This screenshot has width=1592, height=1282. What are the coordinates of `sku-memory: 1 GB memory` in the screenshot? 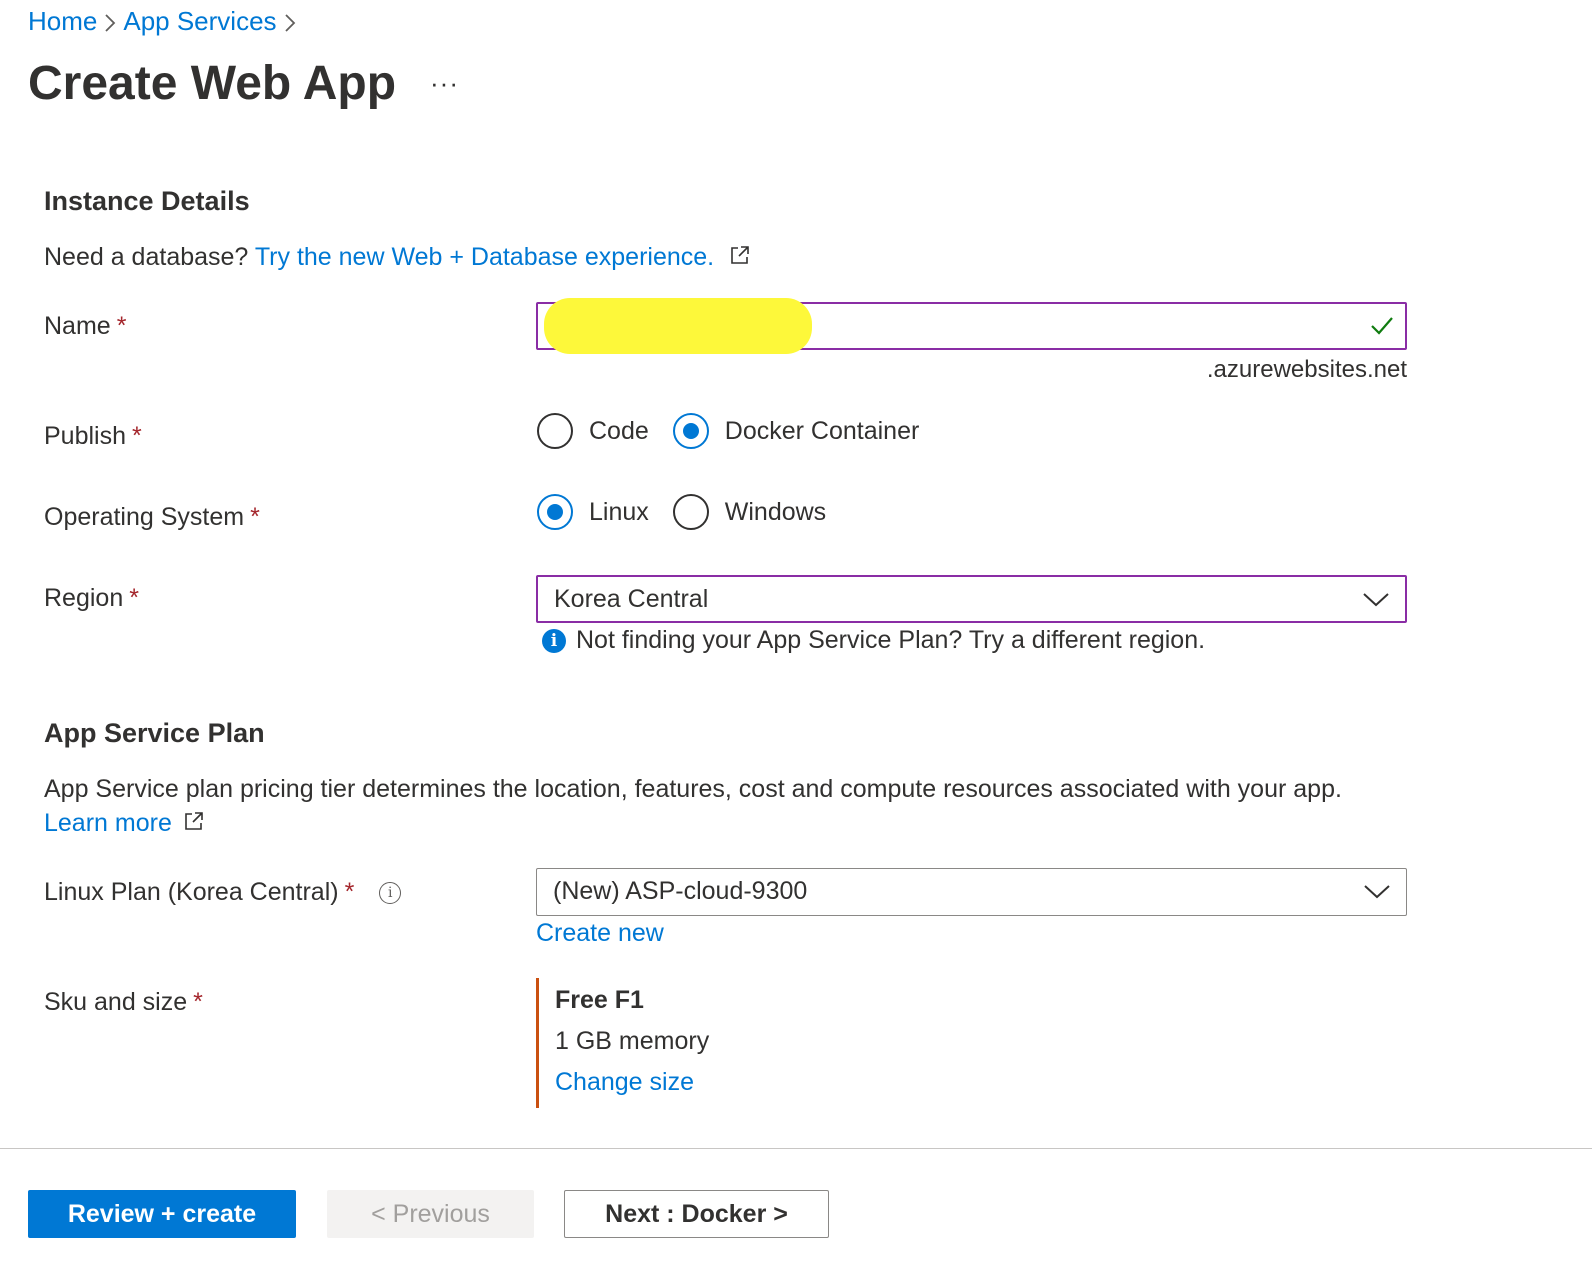 It's located at (632, 1041).